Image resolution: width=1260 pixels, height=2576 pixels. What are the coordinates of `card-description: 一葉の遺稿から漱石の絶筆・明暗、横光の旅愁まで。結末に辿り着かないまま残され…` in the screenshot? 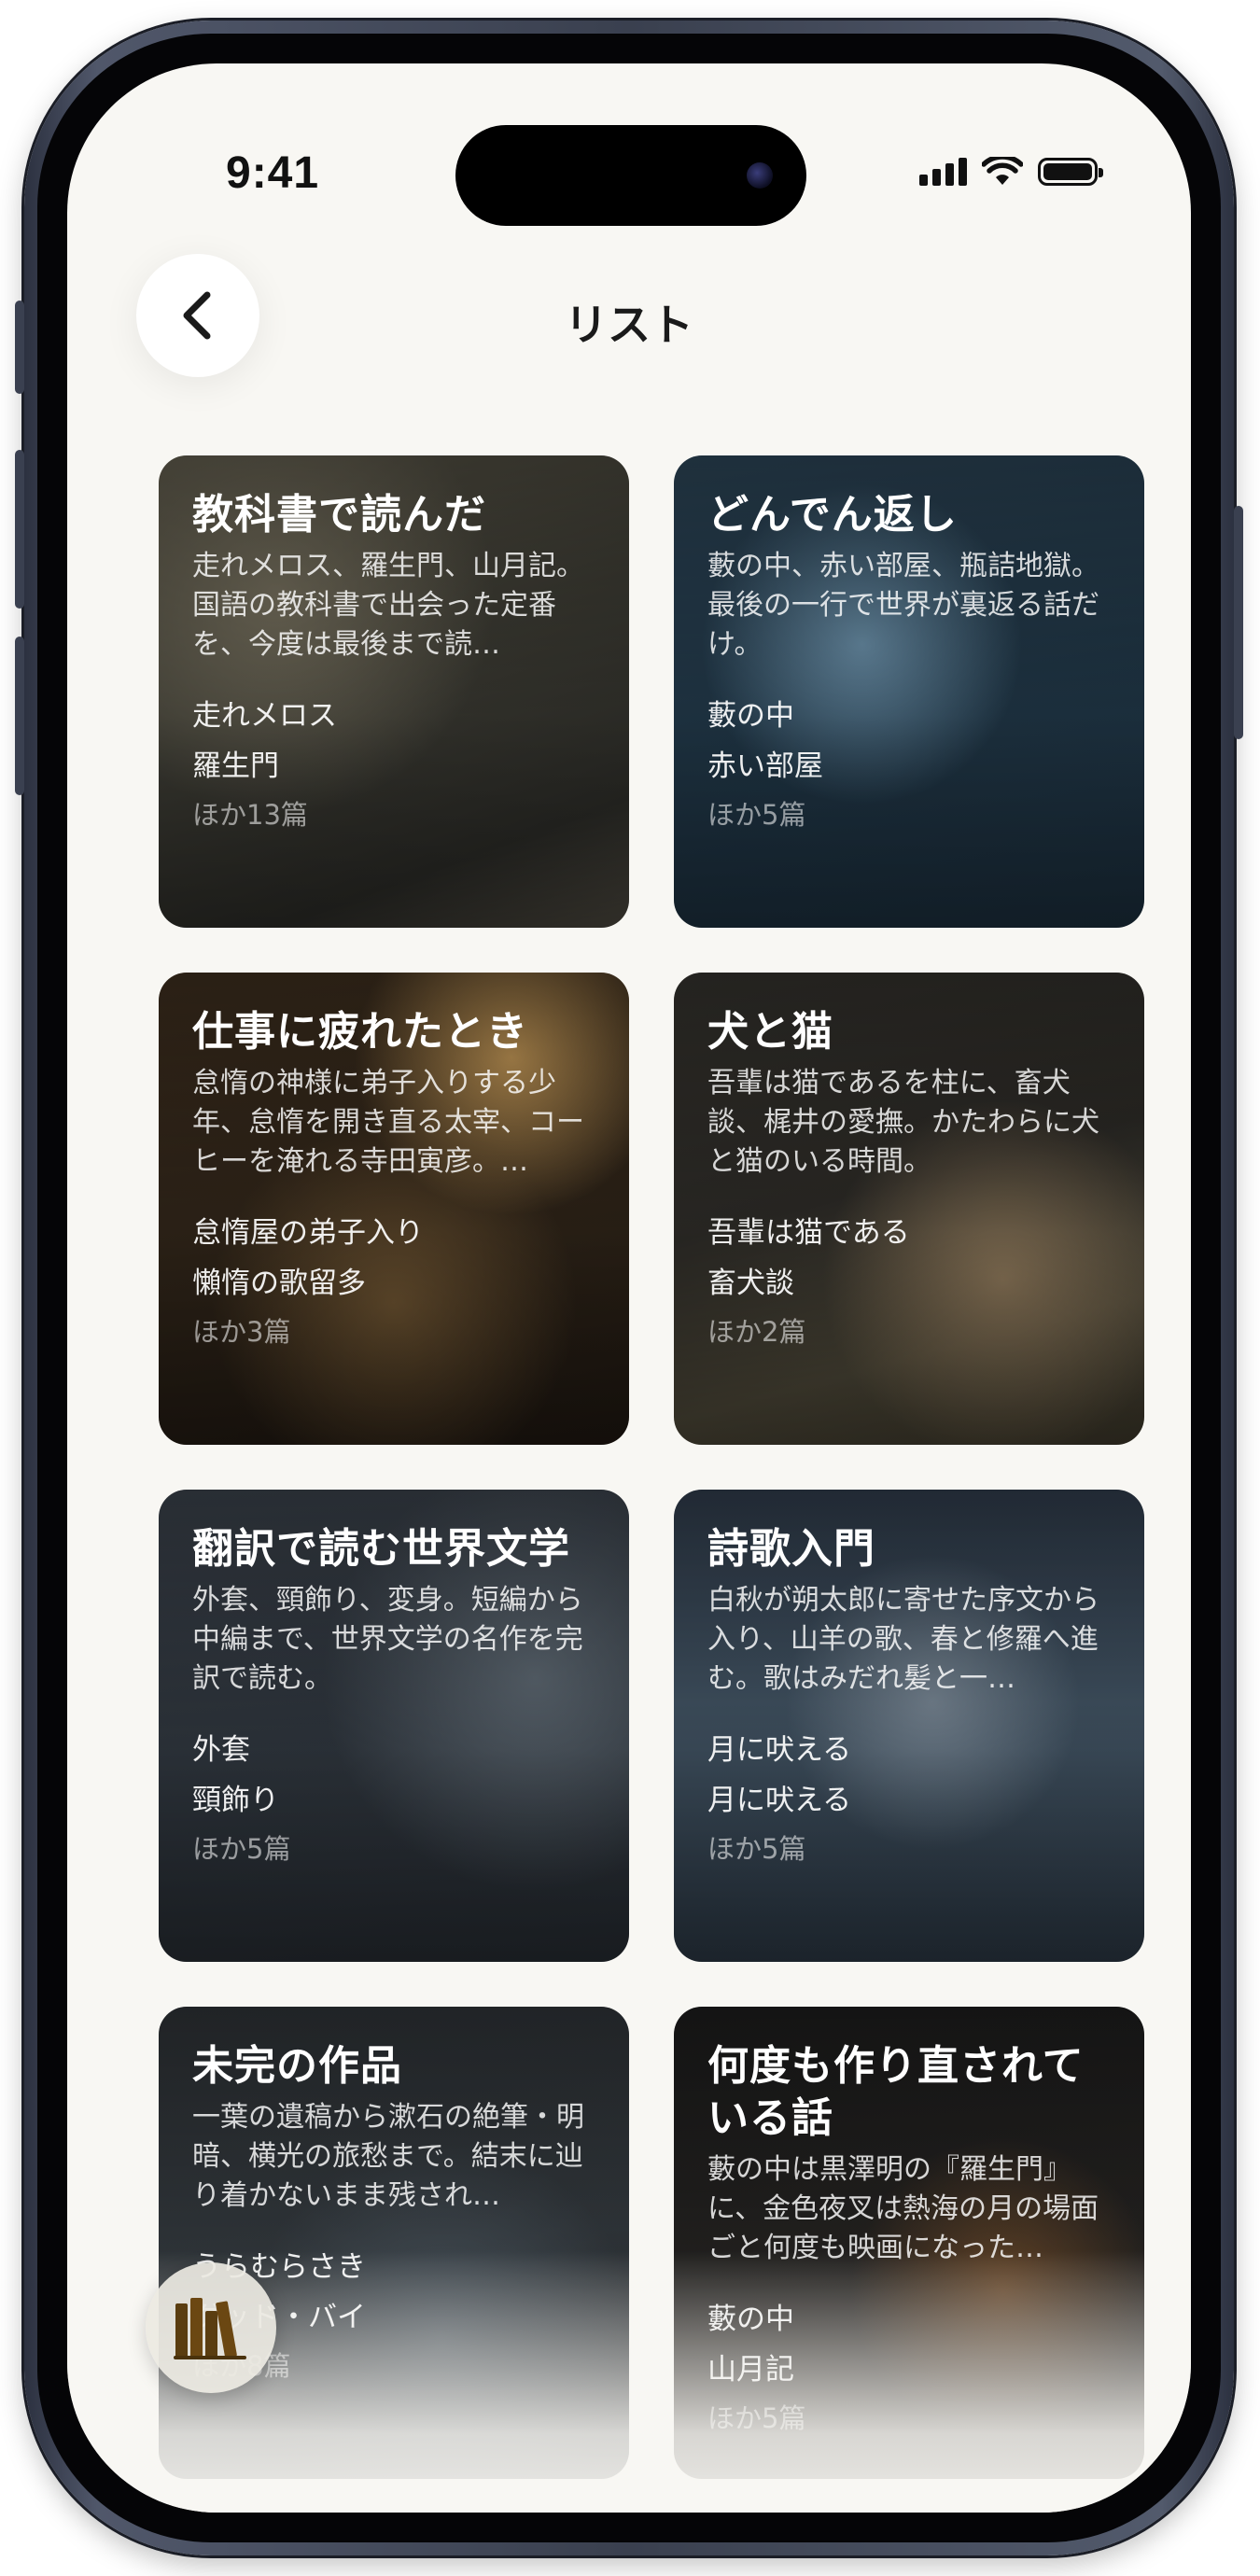 It's located at (388, 2156).